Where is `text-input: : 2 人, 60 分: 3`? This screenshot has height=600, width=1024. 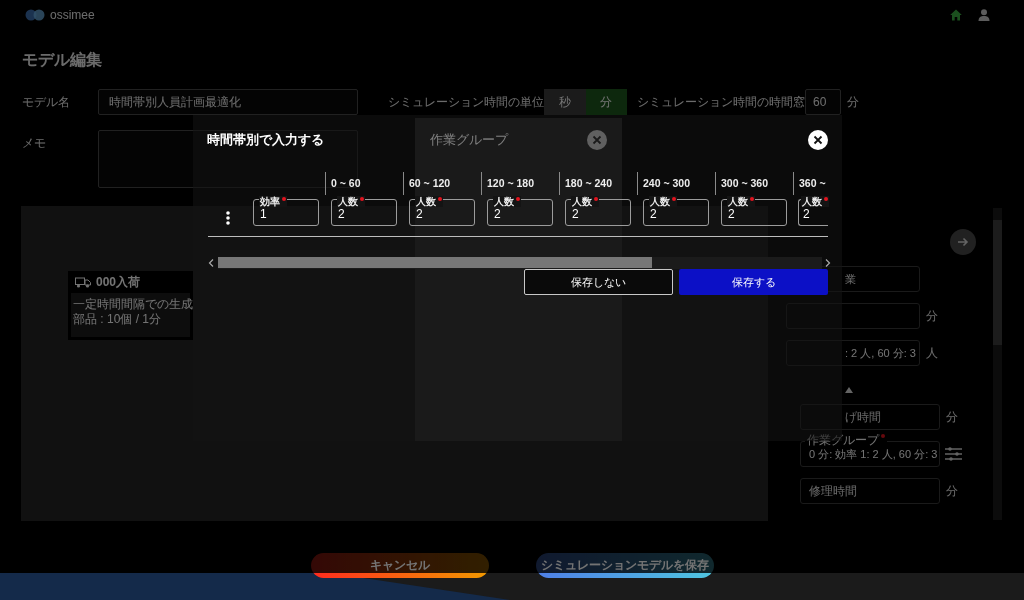 text-input: : 2 人, 60 分: 3 is located at coordinates (853, 353).